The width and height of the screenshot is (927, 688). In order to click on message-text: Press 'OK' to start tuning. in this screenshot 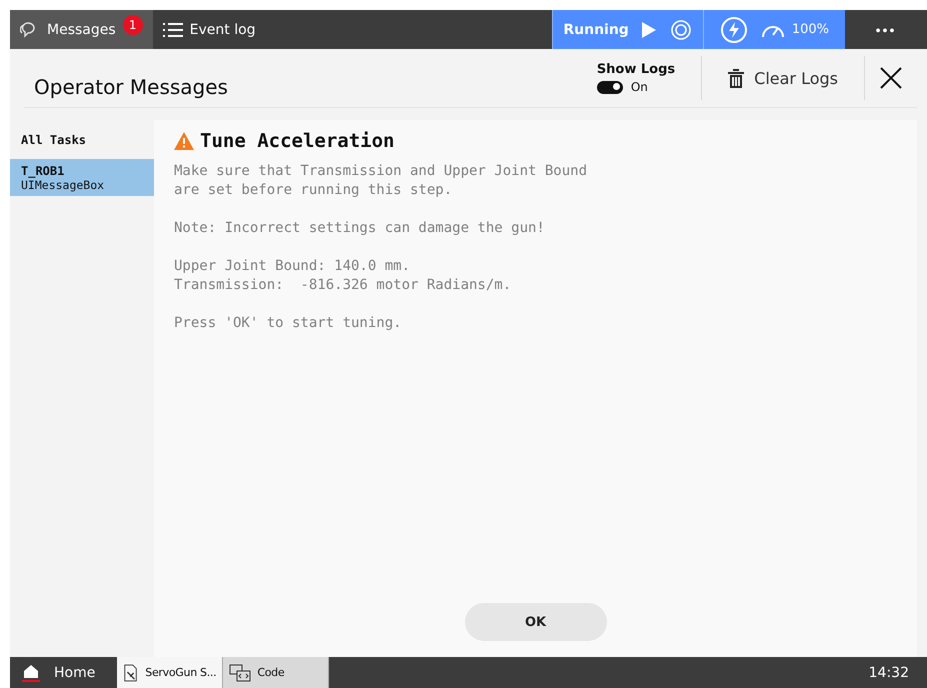, I will do `click(288, 323)`.